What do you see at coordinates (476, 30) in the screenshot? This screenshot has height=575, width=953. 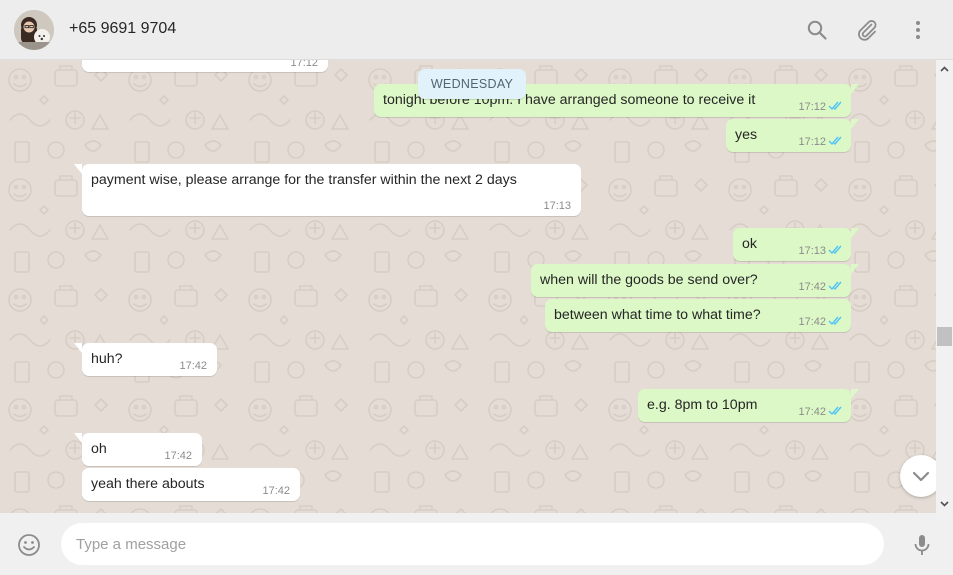 I see `chat-header: +65 9691 9704` at bounding box center [476, 30].